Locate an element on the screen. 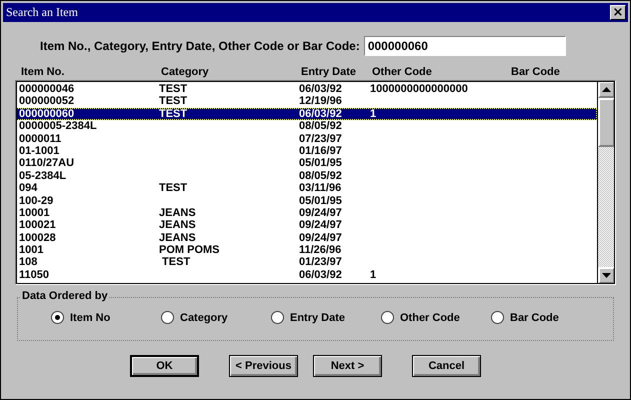 This screenshot has height=400, width=631. table-cell-text: 1000000000000000 is located at coordinates (419, 89).